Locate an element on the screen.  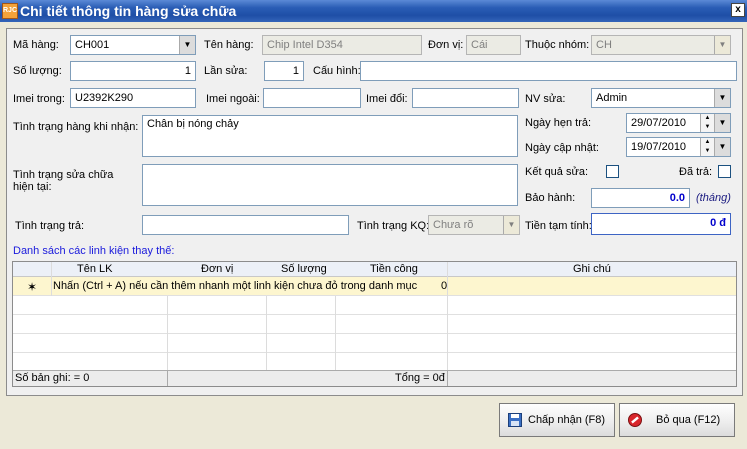
don-vi-field: Cái is located at coordinates (493, 45).